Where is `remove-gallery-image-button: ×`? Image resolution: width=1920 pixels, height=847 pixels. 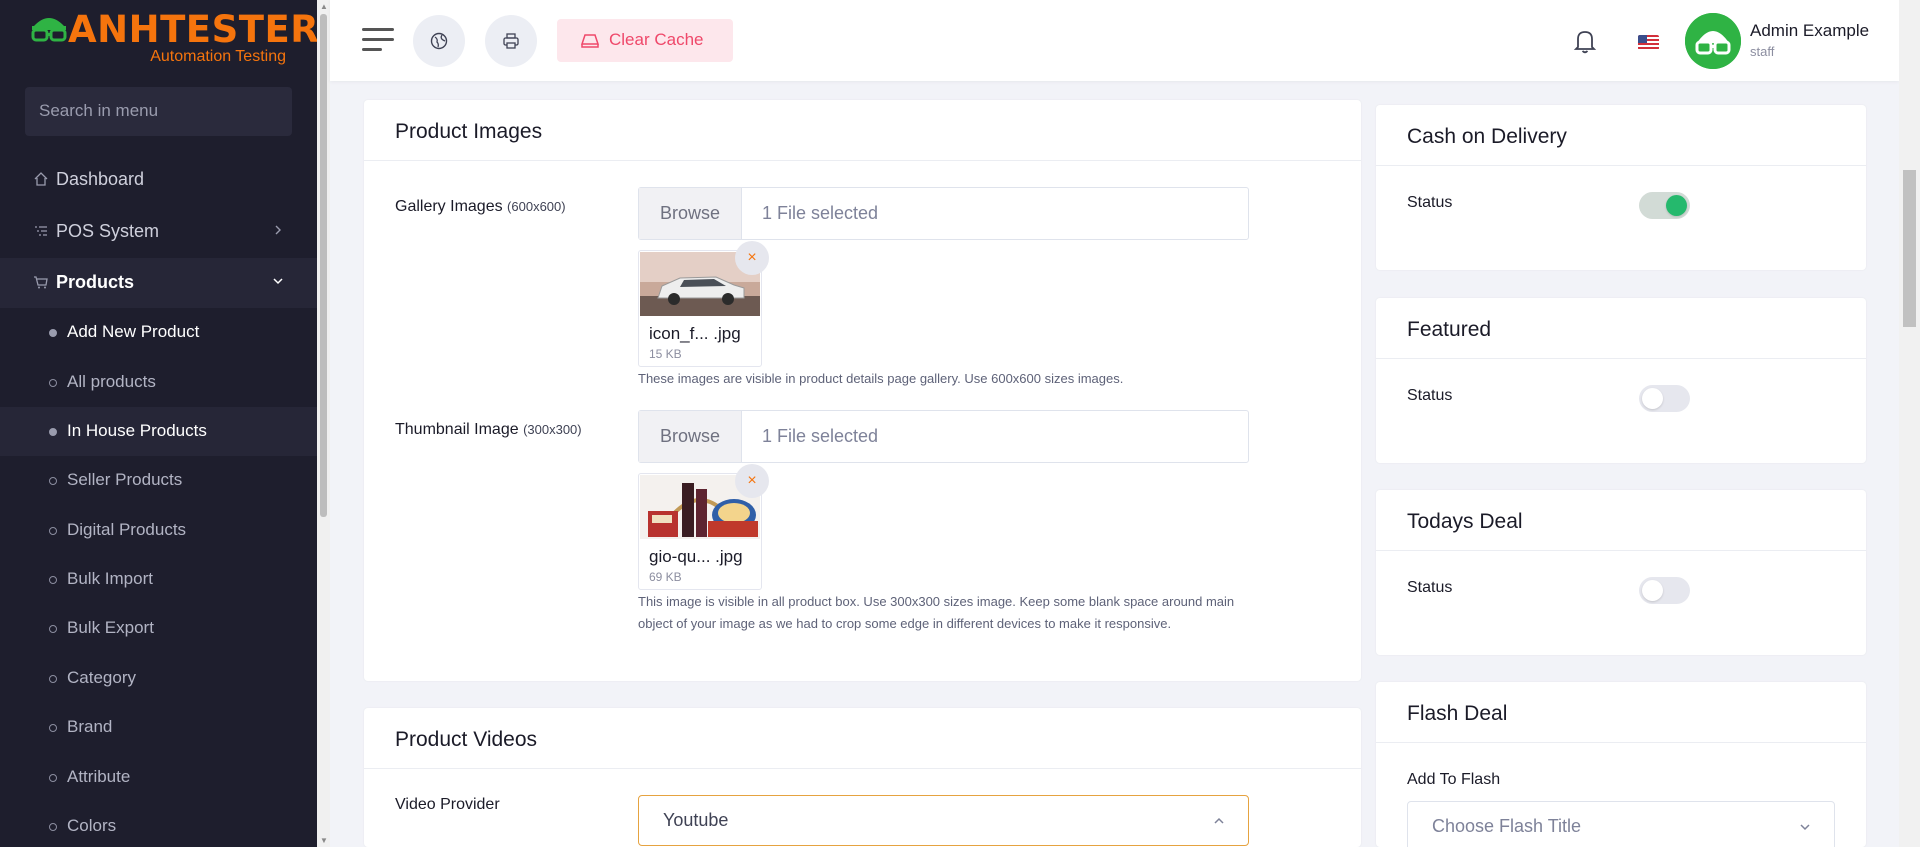 remove-gallery-image-button: × is located at coordinates (752, 258).